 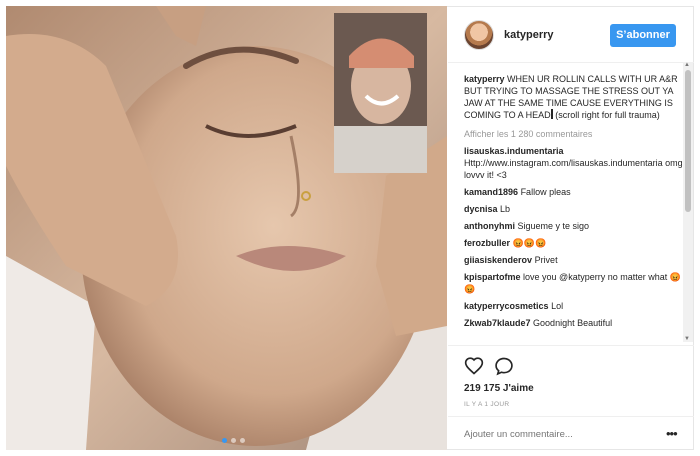 What do you see at coordinates (487, 404) in the screenshot?
I see `post-timestamp: IL Y A 1 JOUR` at bounding box center [487, 404].